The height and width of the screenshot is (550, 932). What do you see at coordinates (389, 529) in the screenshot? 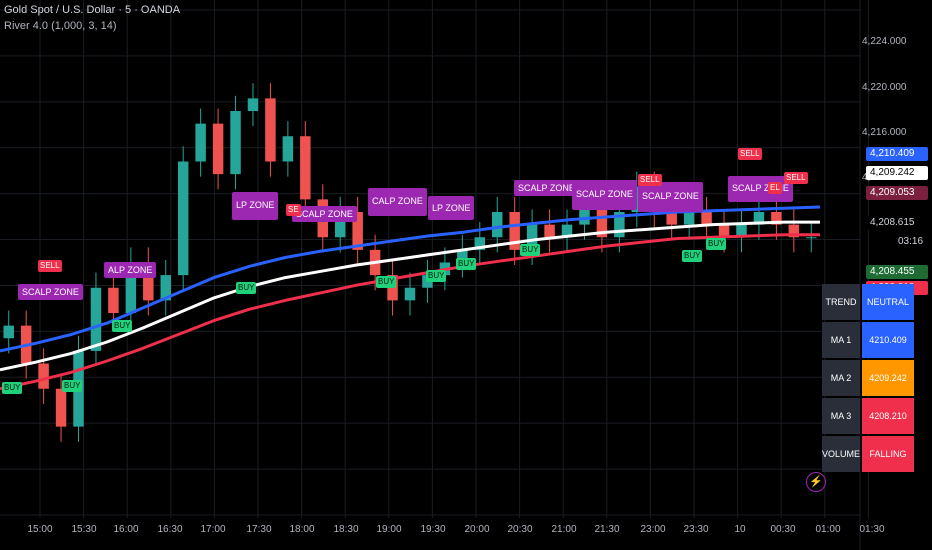
I see `time-tick: 19:00` at bounding box center [389, 529].